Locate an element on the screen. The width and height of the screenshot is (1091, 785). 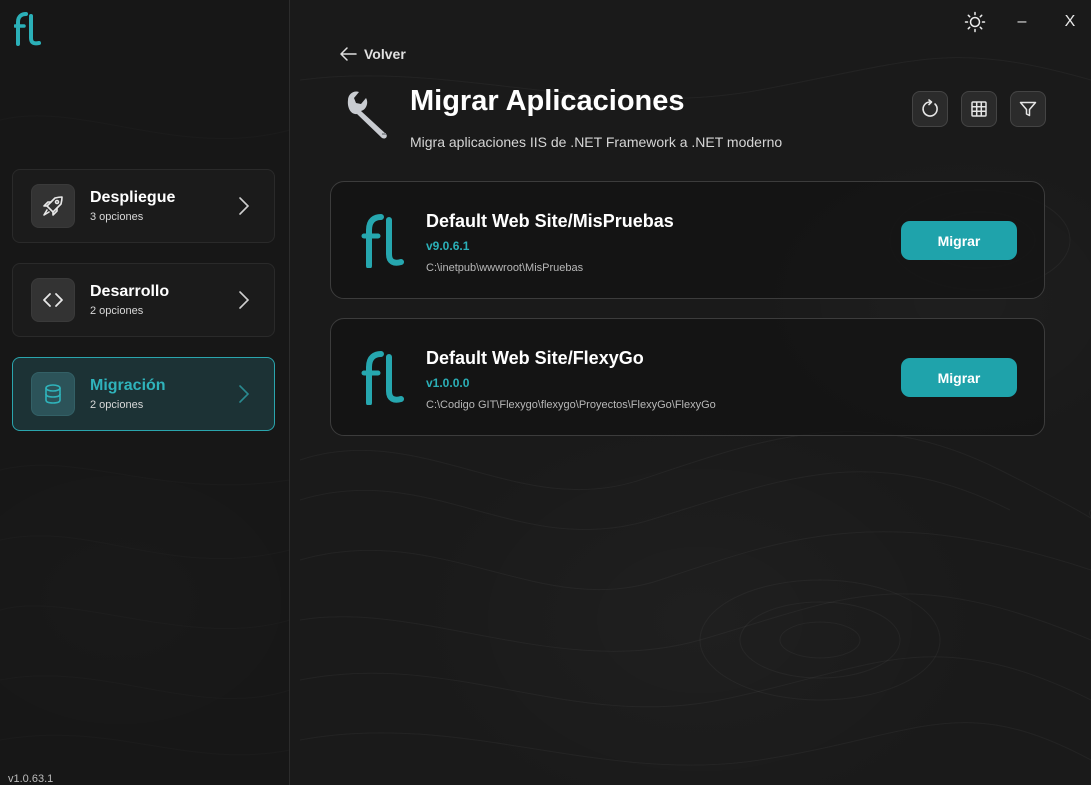
refresh-button is located at coordinates (930, 109).